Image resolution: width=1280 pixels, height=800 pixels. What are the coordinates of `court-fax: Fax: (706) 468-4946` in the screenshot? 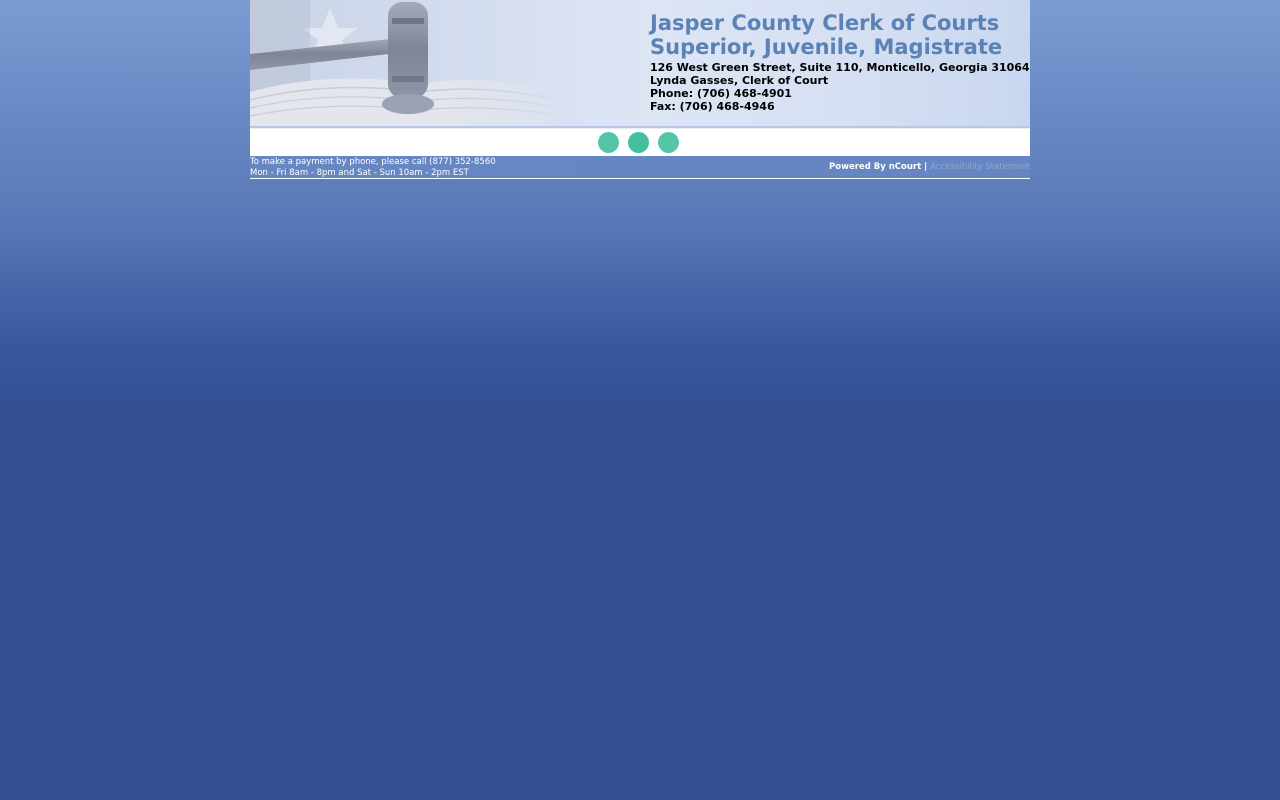 It's located at (712, 106).